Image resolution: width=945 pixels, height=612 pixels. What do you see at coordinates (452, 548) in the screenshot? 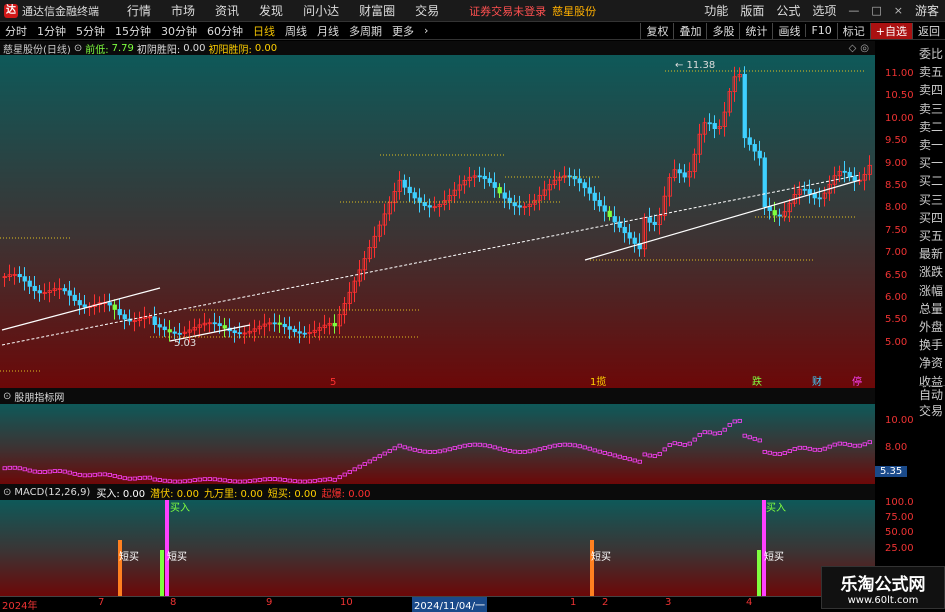
I see `indicator2-svg: 短买 短买 短买 短买 买入 买入` at bounding box center [452, 548].